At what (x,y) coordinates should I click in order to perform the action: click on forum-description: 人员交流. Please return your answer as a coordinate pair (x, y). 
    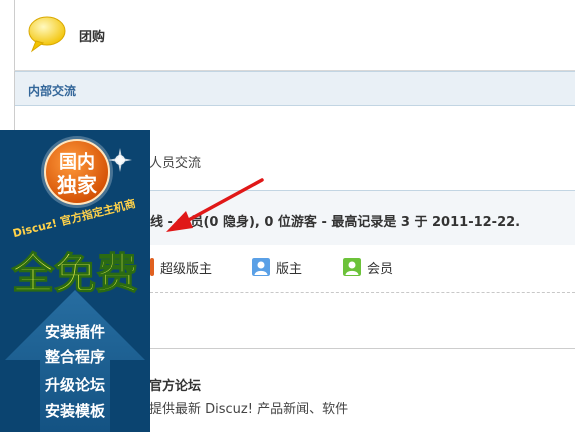
    Looking at the image, I should click on (175, 163).